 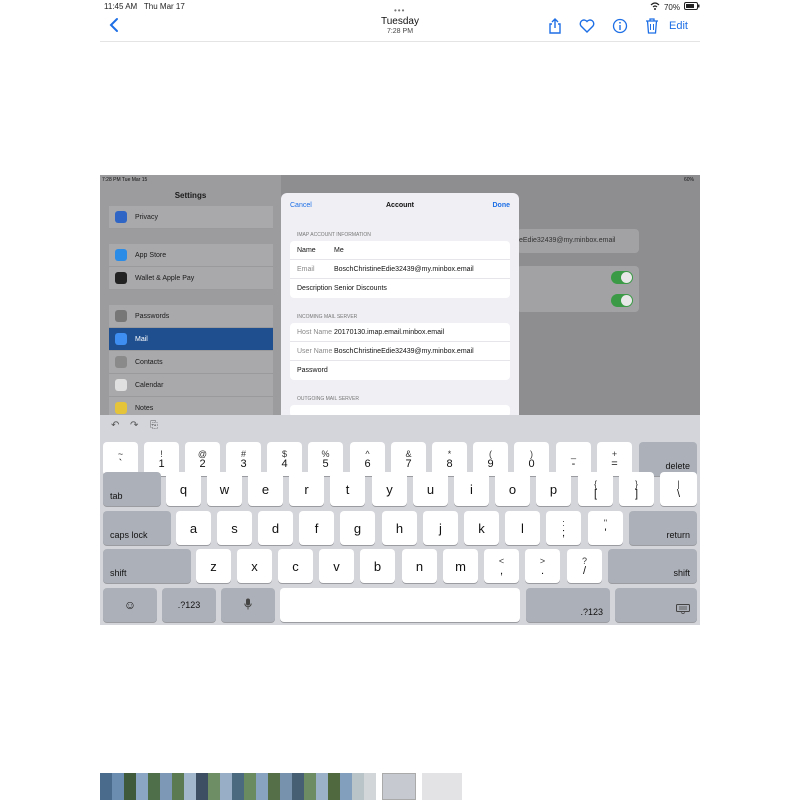 What do you see at coordinates (265, 489) in the screenshot?
I see `key-e: e` at bounding box center [265, 489].